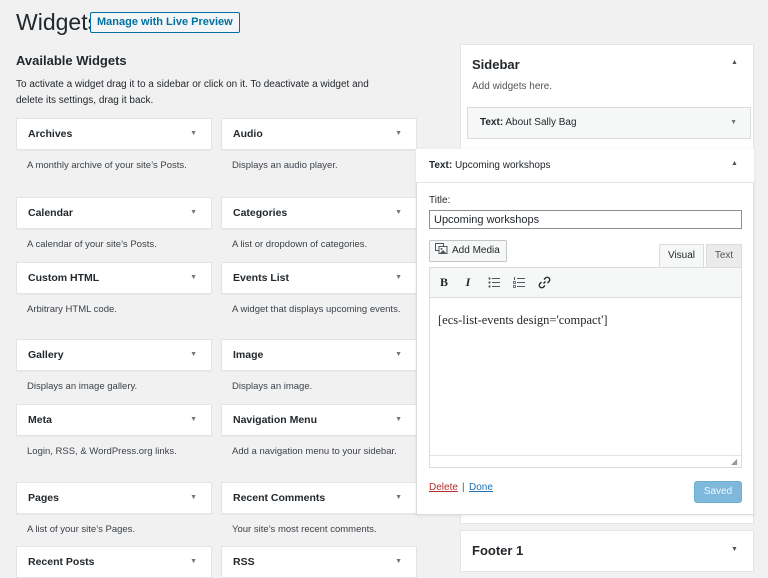 Image resolution: width=768 pixels, height=578 pixels. Describe the element at coordinates (519, 282) in the screenshot. I see `numbered-list-icon` at that location.